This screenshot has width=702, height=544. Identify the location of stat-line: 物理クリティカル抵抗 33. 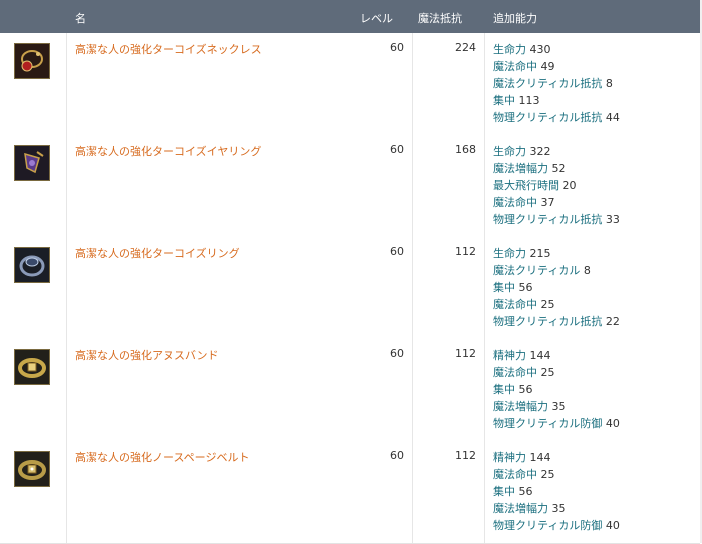
(556, 219).